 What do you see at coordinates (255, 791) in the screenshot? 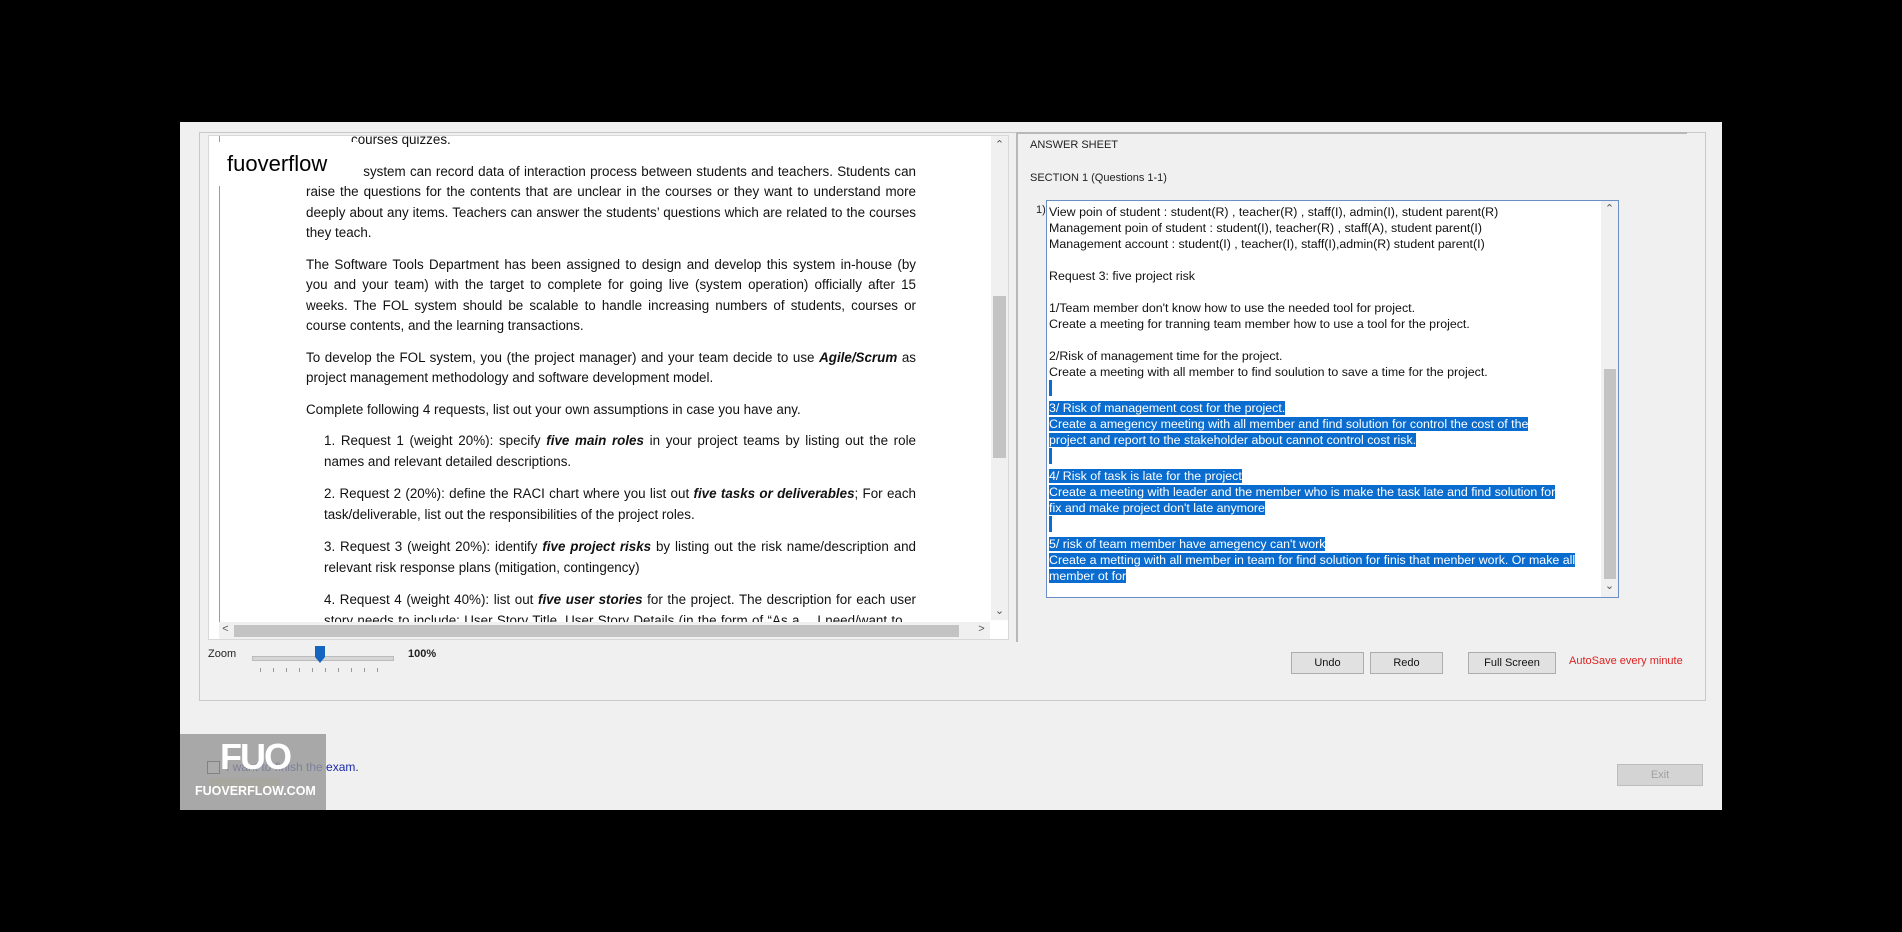
I see `watermark-site-text: FUOVERFLOW.COM` at bounding box center [255, 791].